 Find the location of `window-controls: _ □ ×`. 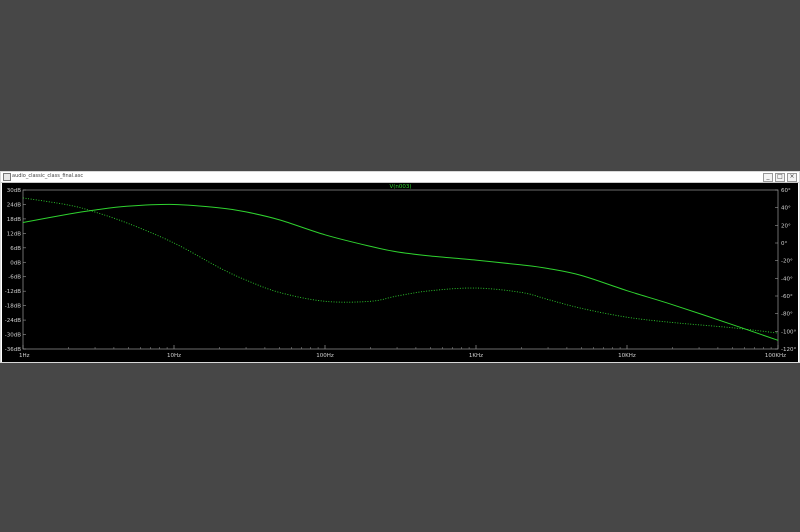

window-controls: _ □ × is located at coordinates (780, 177).